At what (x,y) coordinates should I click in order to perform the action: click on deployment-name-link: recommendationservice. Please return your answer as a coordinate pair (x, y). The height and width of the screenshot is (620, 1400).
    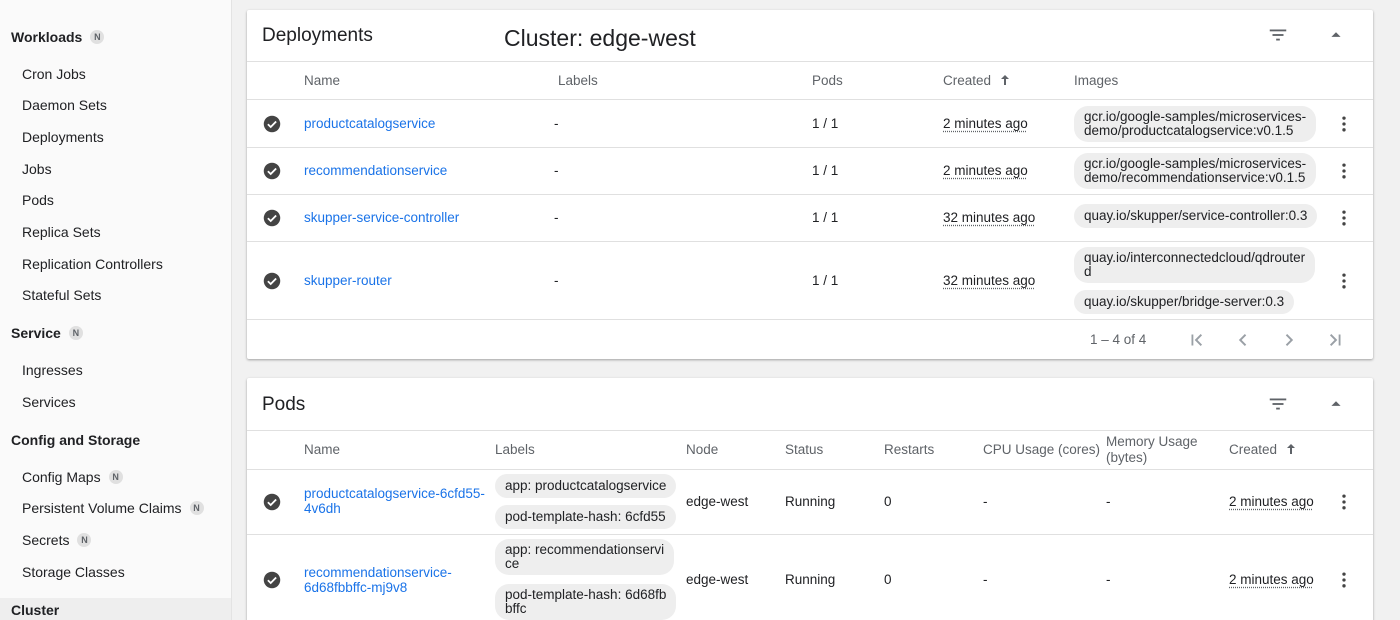
    Looking at the image, I should click on (375, 170).